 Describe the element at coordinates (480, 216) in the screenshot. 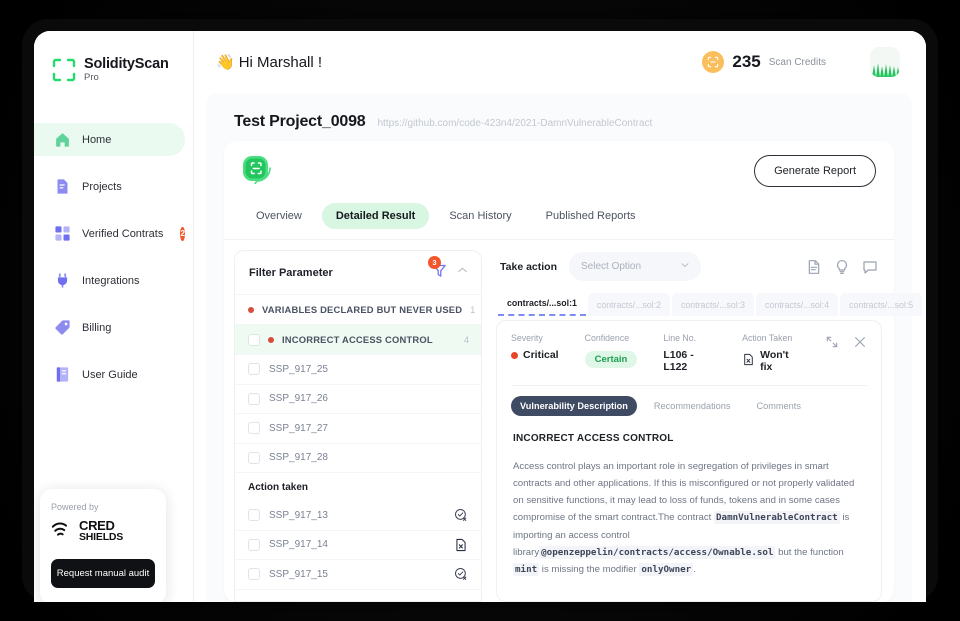

I see `tab-scan-history: Scan History` at that location.